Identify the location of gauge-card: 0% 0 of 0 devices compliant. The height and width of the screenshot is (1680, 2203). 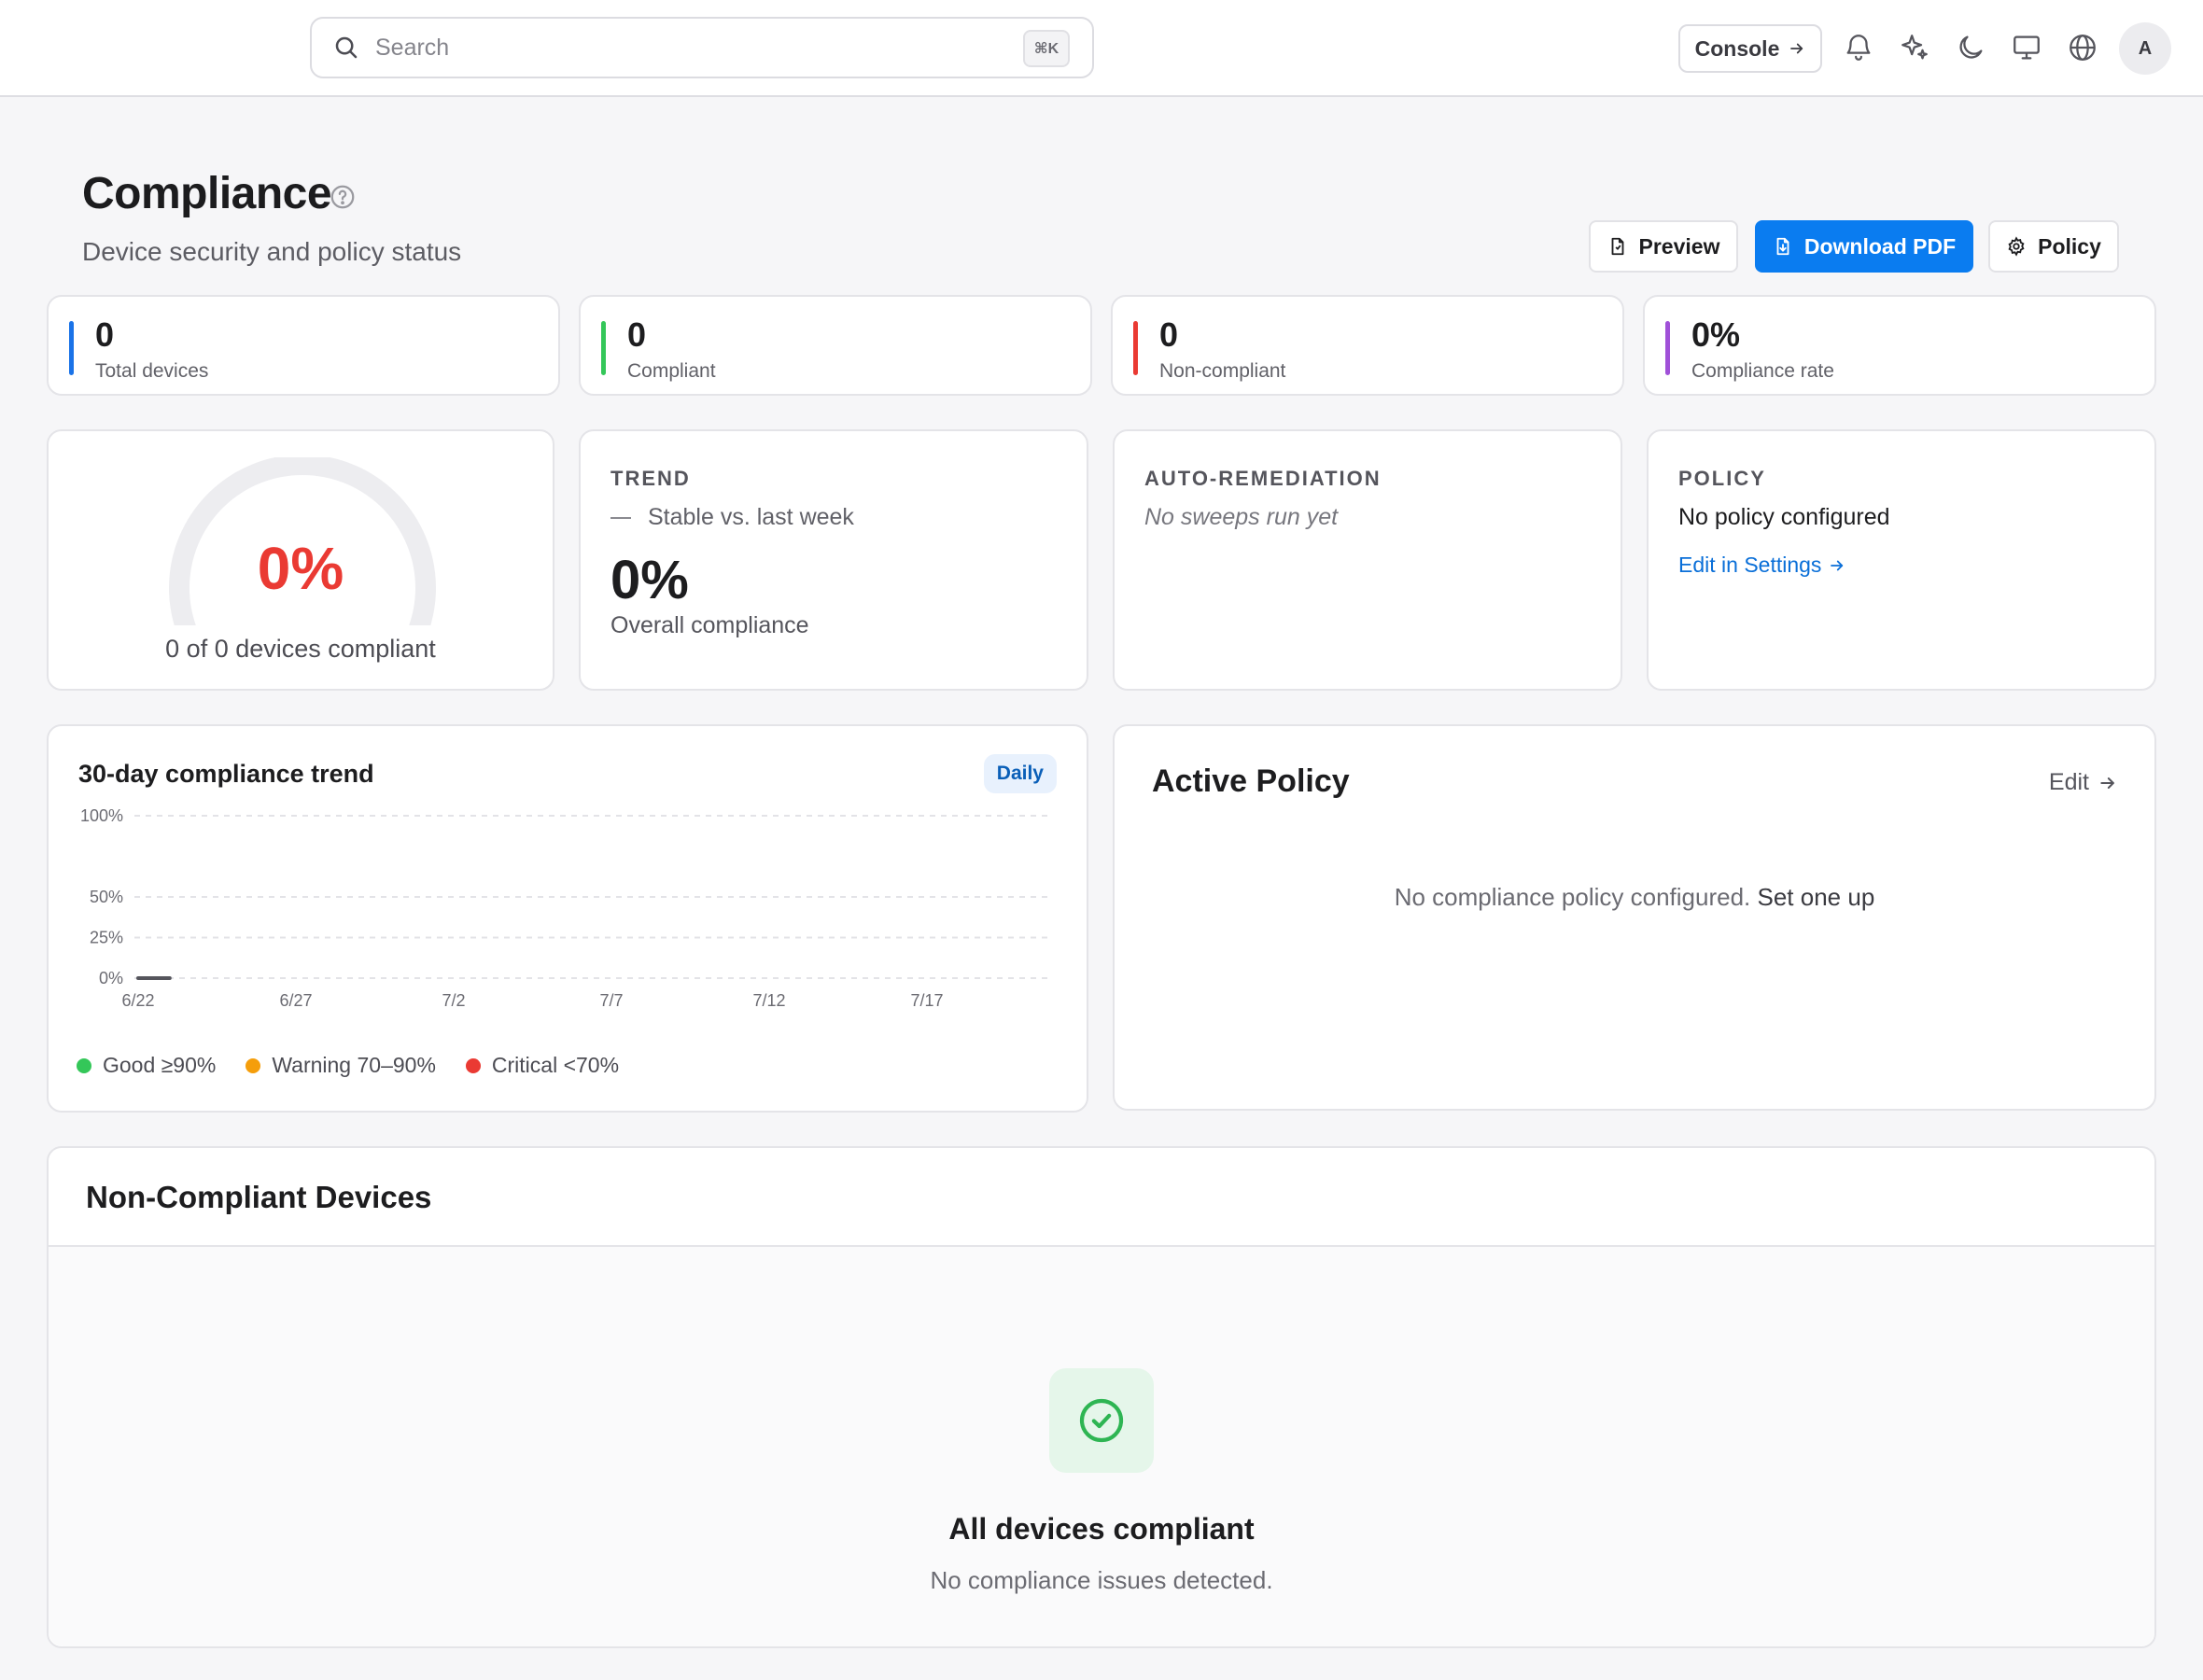
(301, 560).